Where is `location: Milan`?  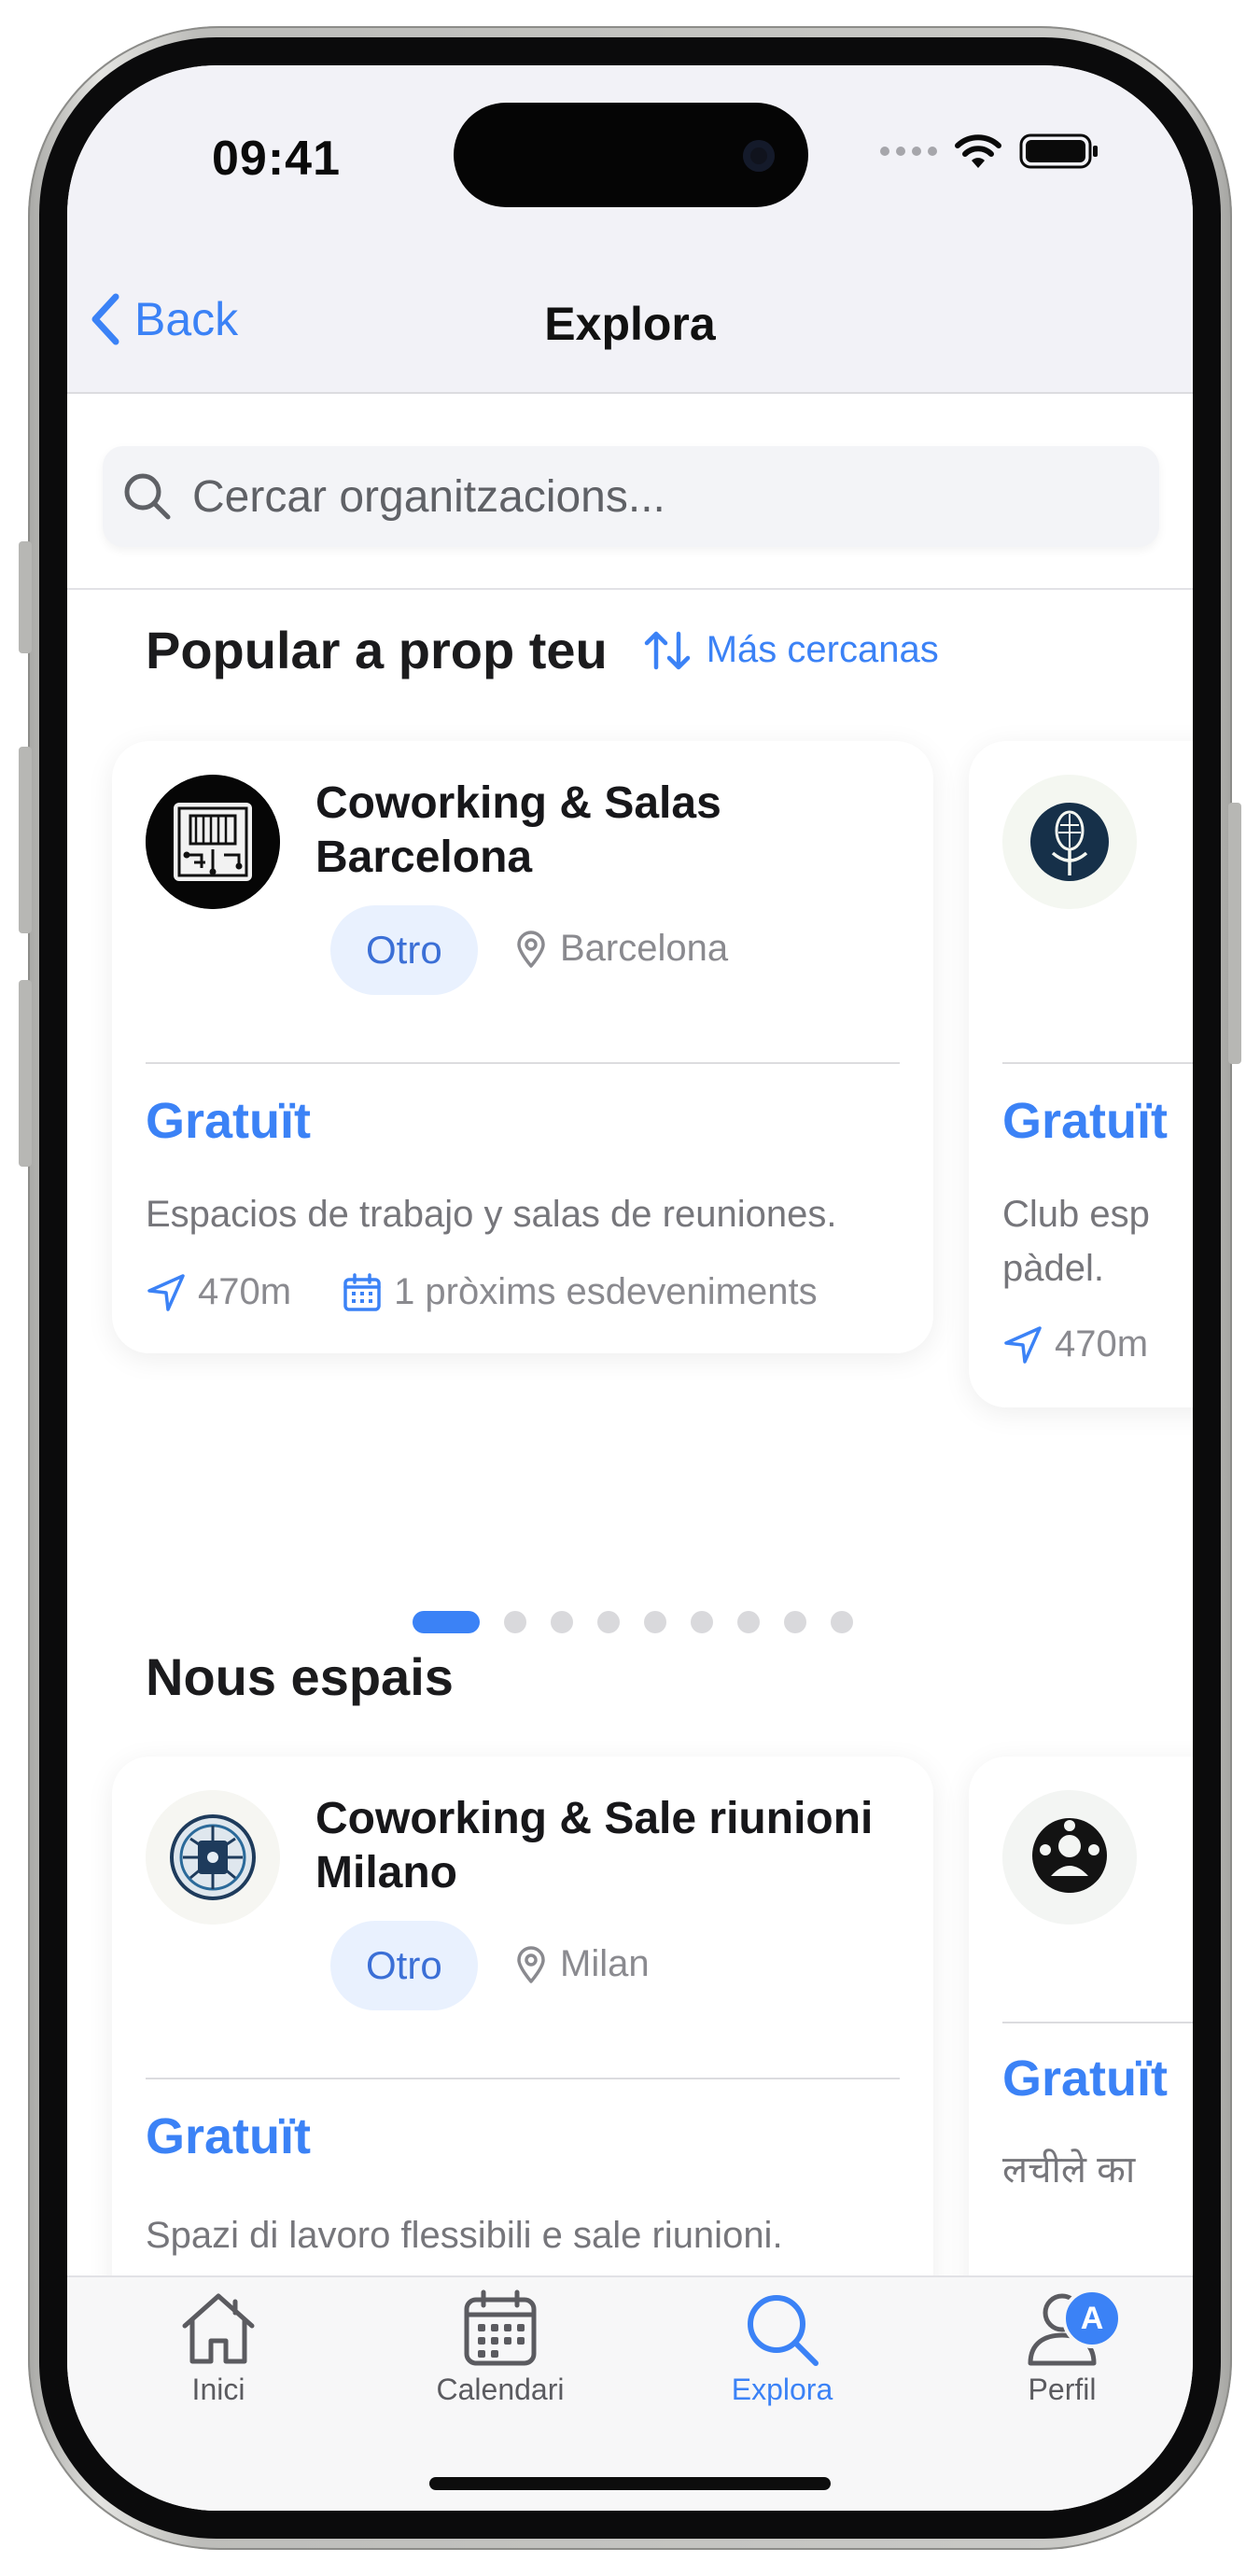
location: Milan is located at coordinates (582, 1964).